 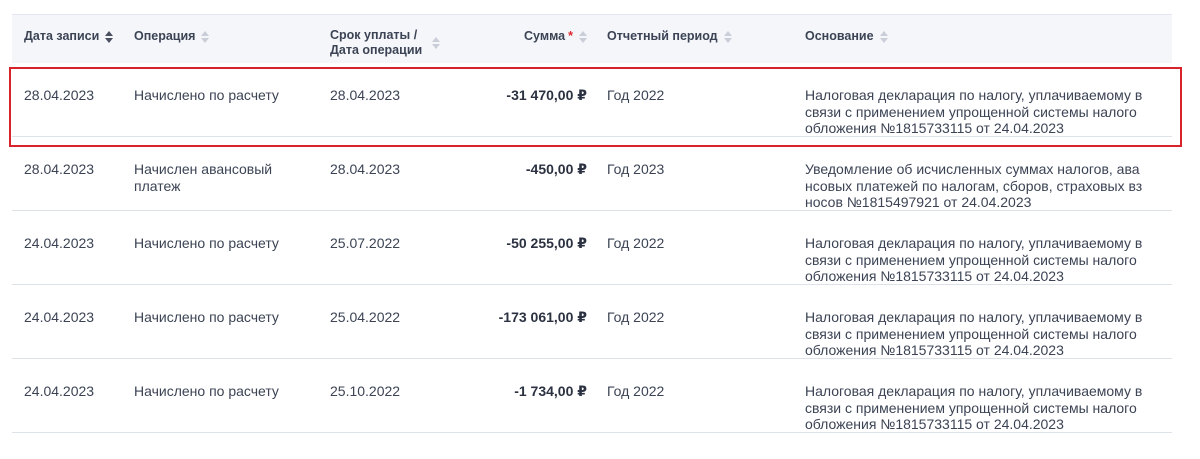 I want to click on column-header-operation: Операция, so click(x=172, y=36).